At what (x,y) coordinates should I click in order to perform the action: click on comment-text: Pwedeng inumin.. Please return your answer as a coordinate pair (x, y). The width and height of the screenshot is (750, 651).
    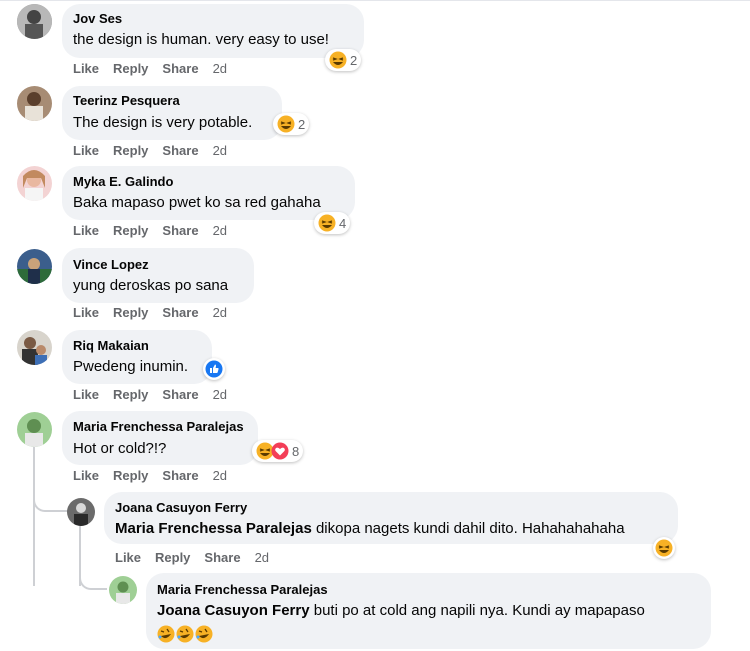
    Looking at the image, I should click on (131, 366).